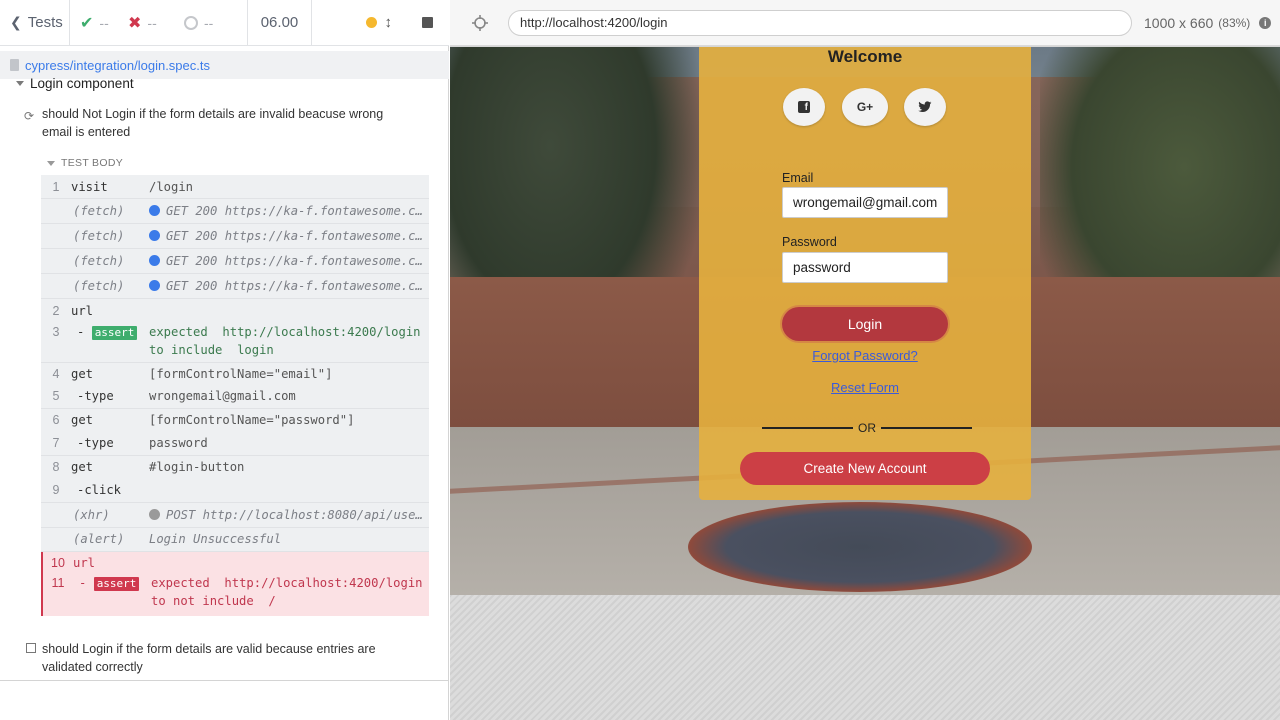  What do you see at coordinates (865, 468) in the screenshot?
I see `create-account-button: Create New Account` at bounding box center [865, 468].